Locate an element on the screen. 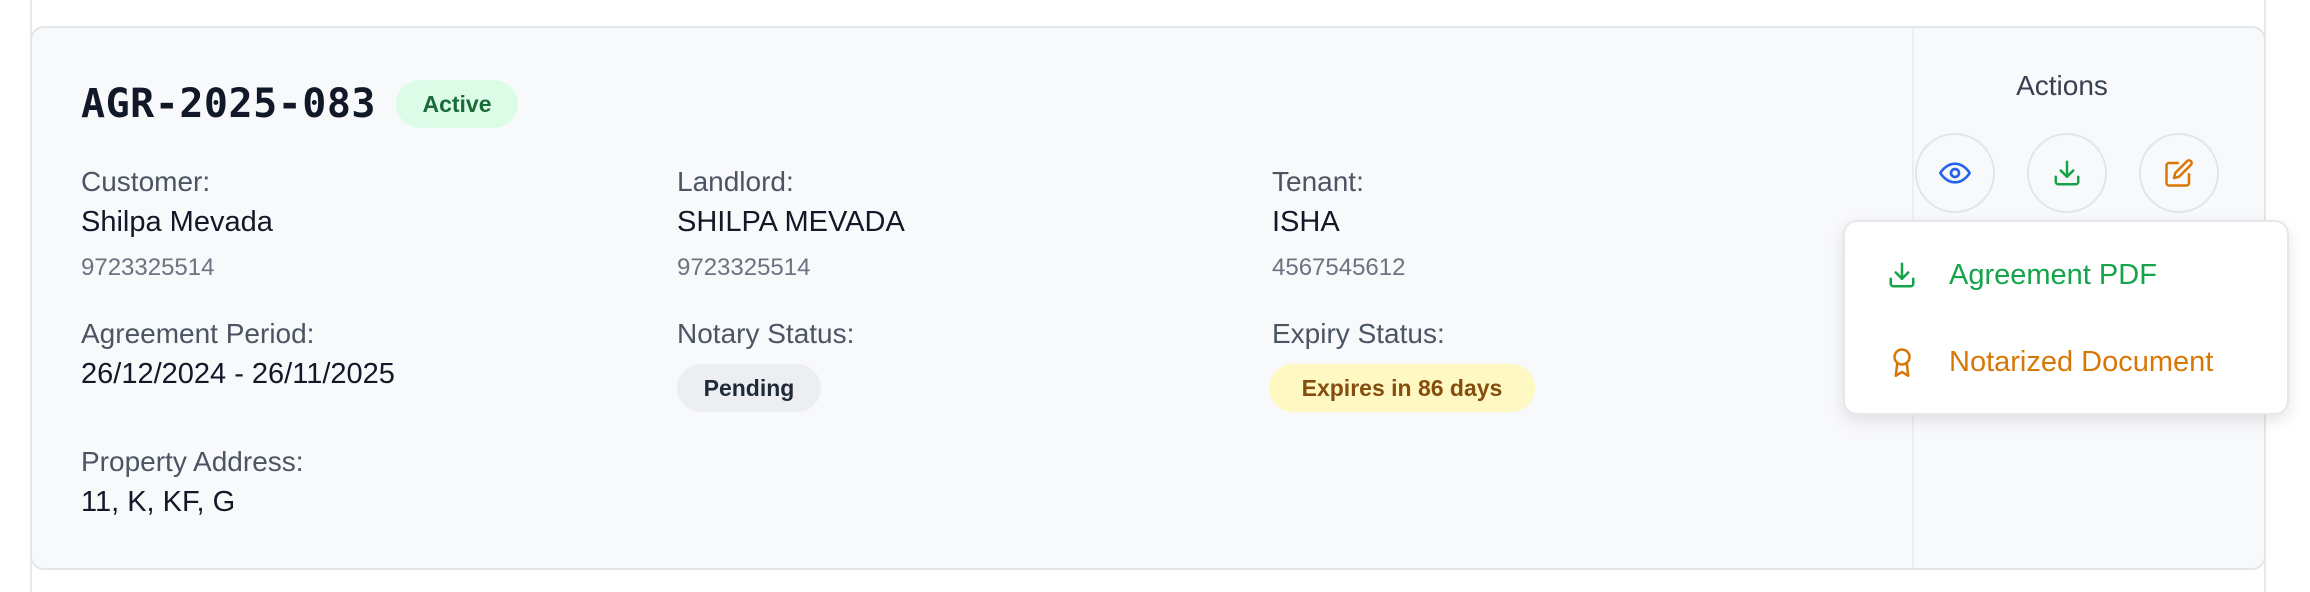 The height and width of the screenshot is (592, 2310). tenant-name: ISHA is located at coordinates (1306, 222).